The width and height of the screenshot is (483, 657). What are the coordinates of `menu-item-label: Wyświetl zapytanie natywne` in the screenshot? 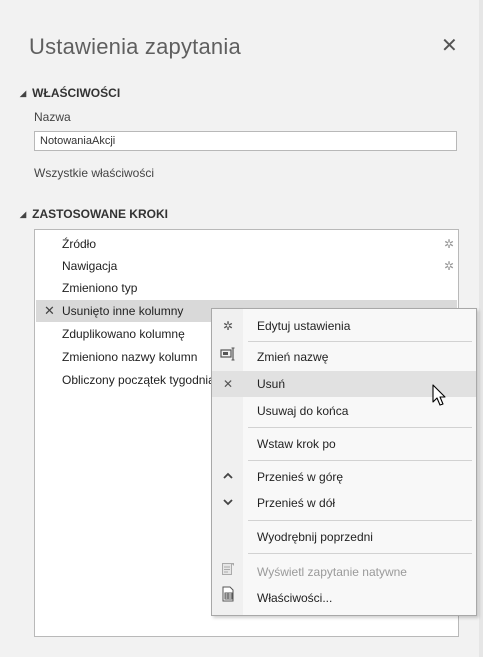 It's located at (332, 572).